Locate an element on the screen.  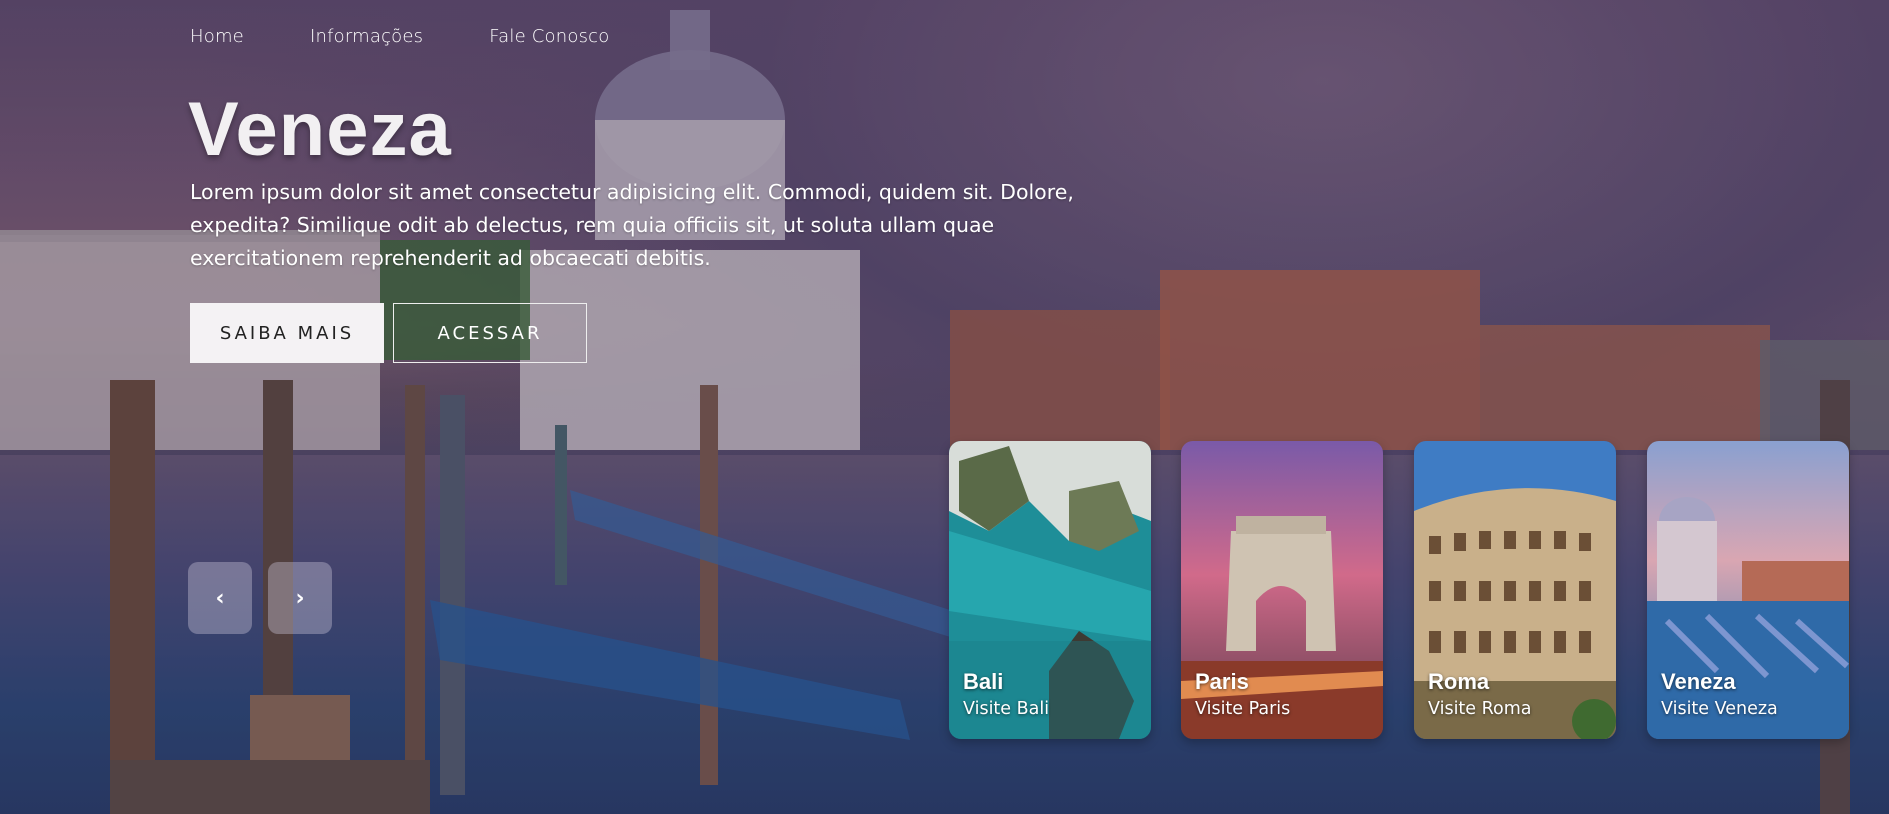
card-title: Bali is located at coordinates (983, 681).